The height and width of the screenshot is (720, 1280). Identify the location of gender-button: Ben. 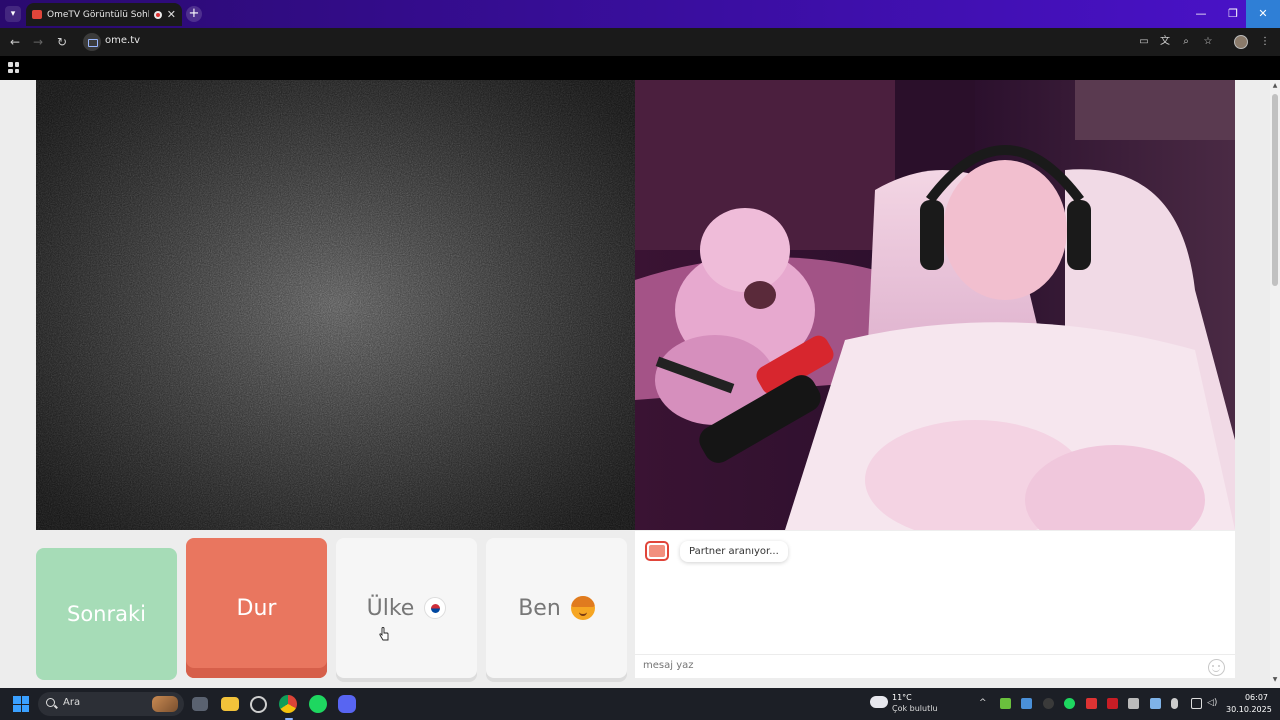
(556, 608).